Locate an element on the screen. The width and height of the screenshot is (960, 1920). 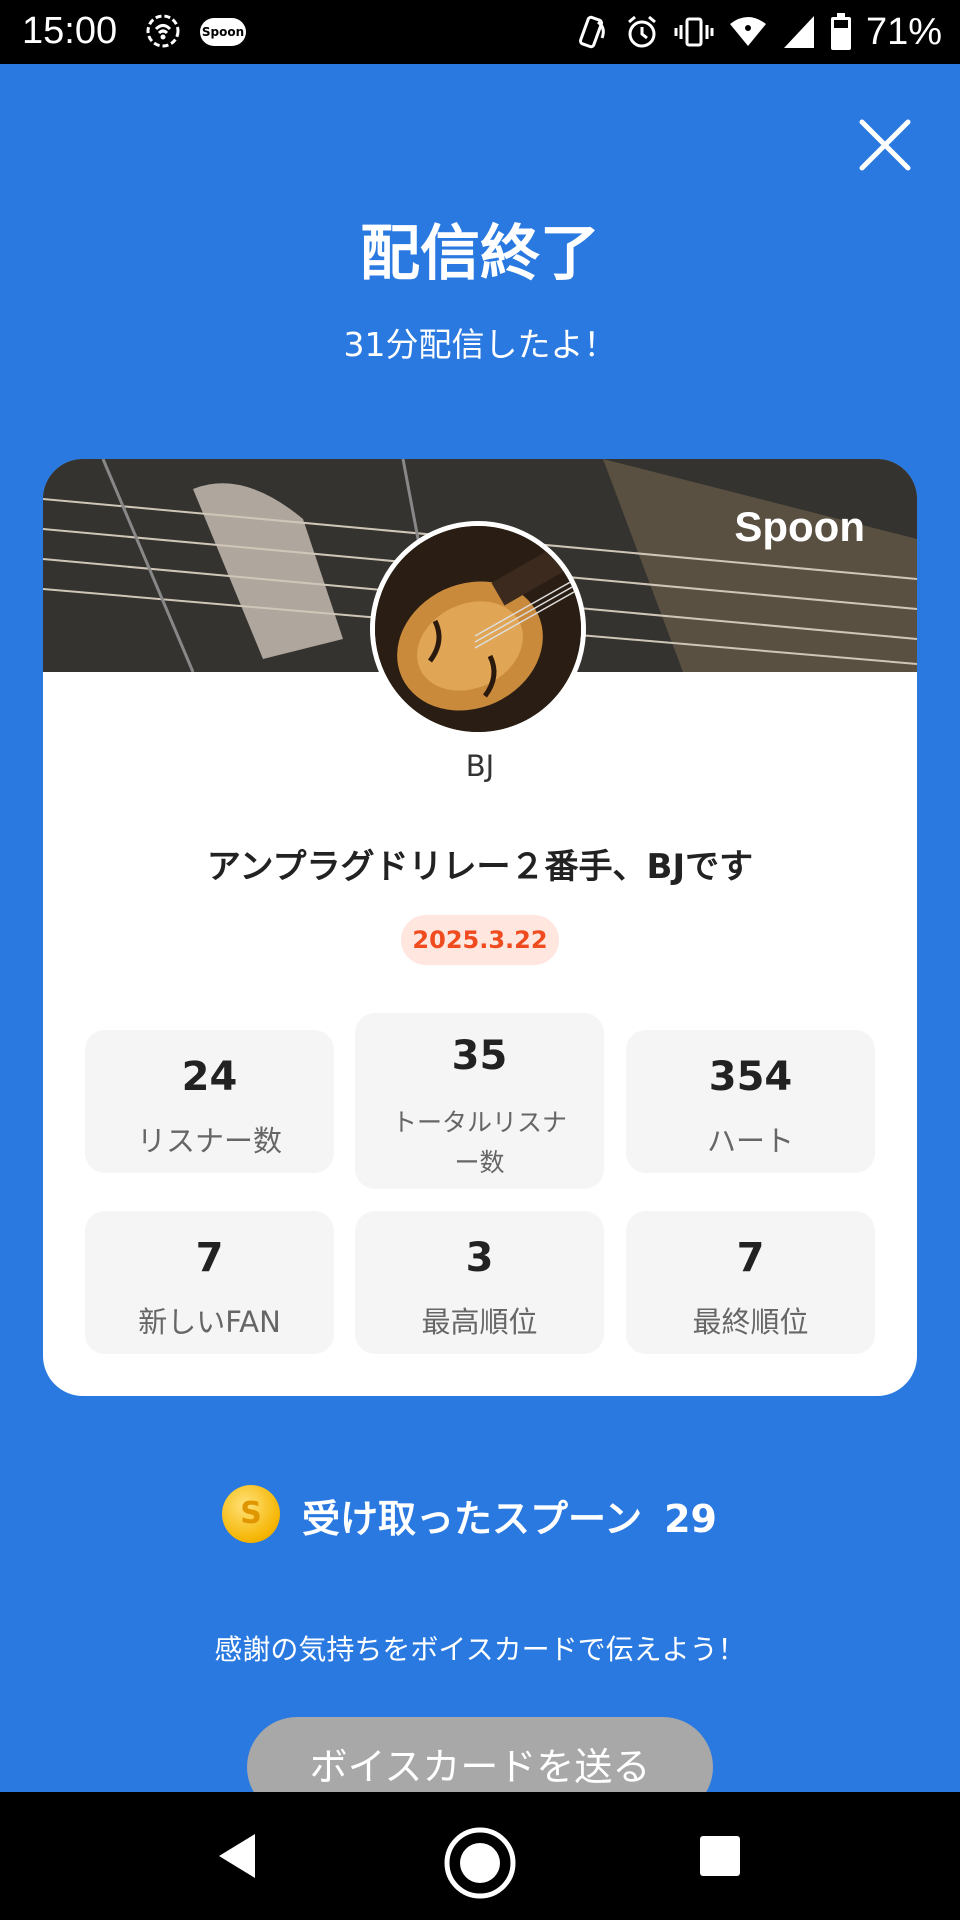
stat-label: リスナー数 is located at coordinates (209, 1141).